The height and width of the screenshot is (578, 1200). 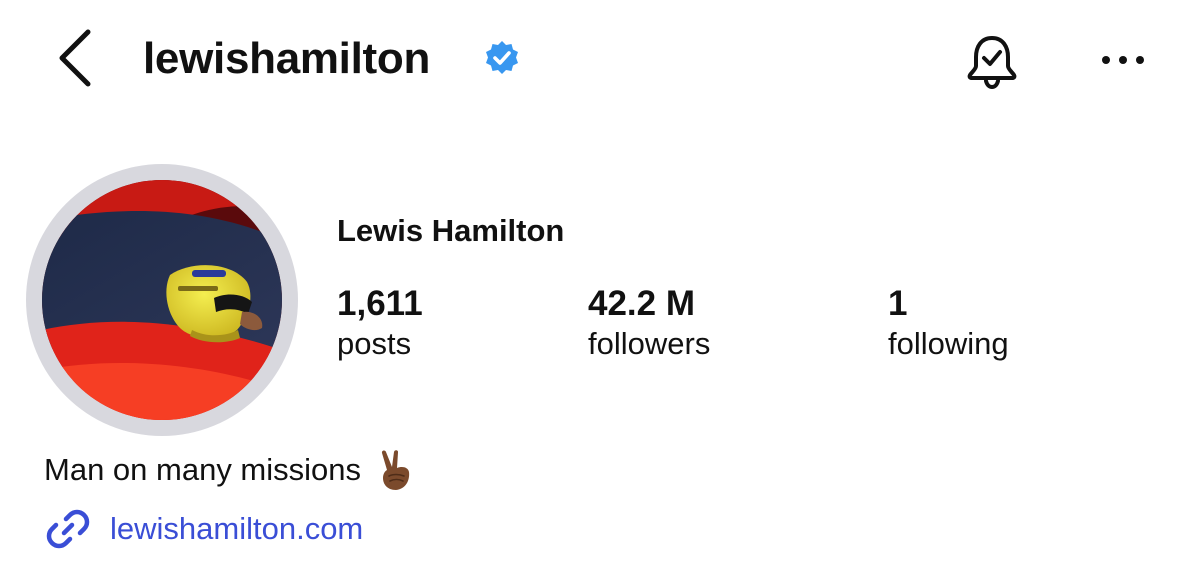 What do you see at coordinates (992, 63) in the screenshot?
I see `bell-check-icon` at bounding box center [992, 63].